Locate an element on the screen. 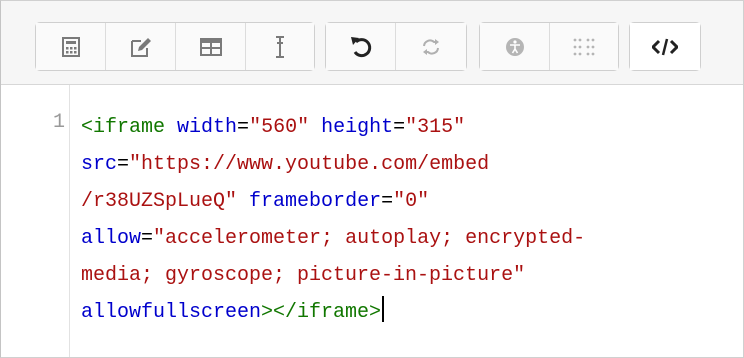 The height and width of the screenshot is (358, 744). screenreader-button is located at coordinates (584, 46).